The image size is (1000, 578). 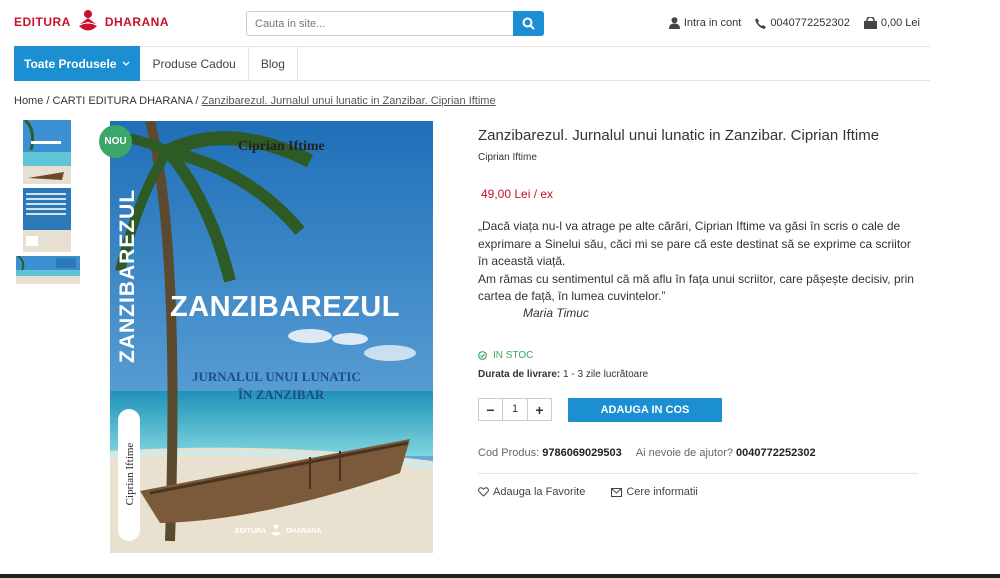 I want to click on stock-label: IN STOC, so click(x=513, y=355).